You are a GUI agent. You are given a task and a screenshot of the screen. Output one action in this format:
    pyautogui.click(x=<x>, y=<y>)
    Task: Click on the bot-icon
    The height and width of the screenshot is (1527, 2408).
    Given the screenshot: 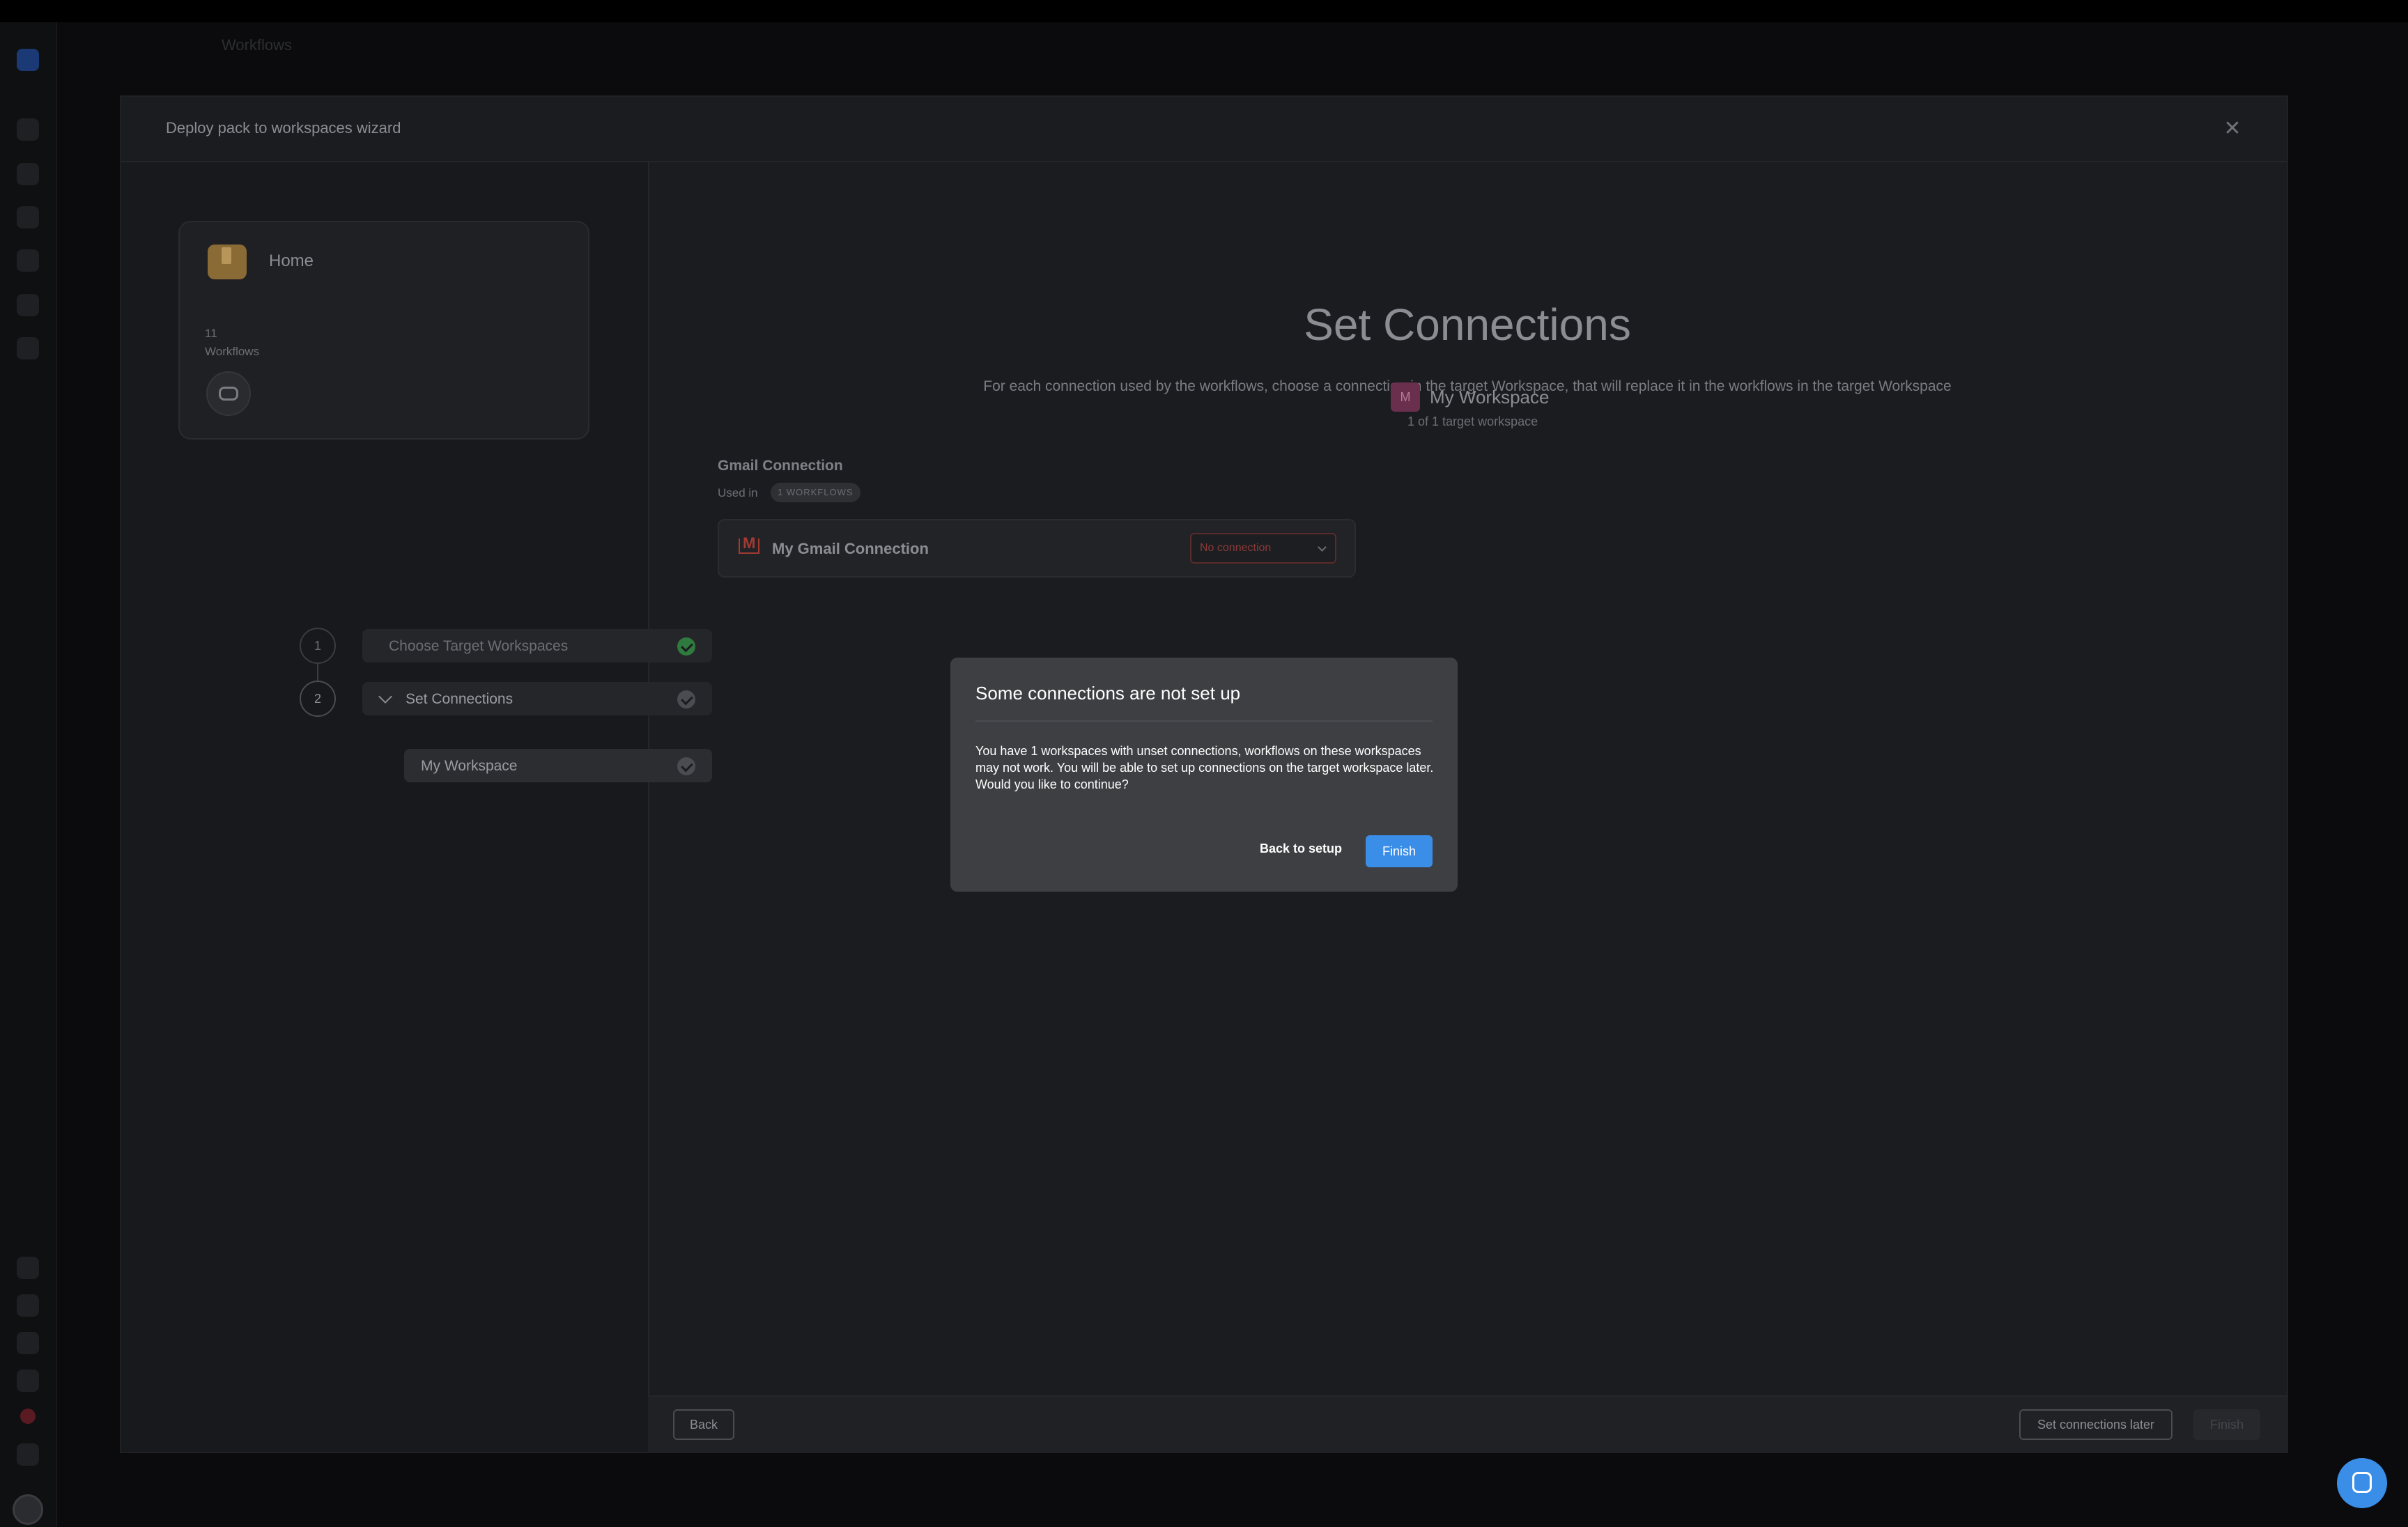 What is the action you would take?
    pyautogui.click(x=229, y=393)
    